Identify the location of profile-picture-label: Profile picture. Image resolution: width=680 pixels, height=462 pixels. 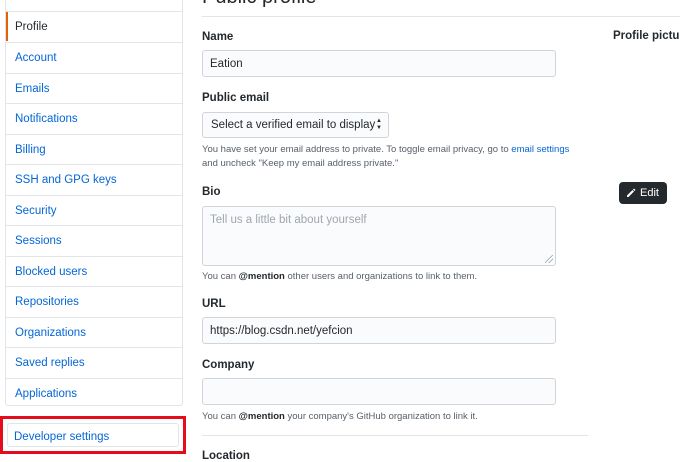
(646, 36).